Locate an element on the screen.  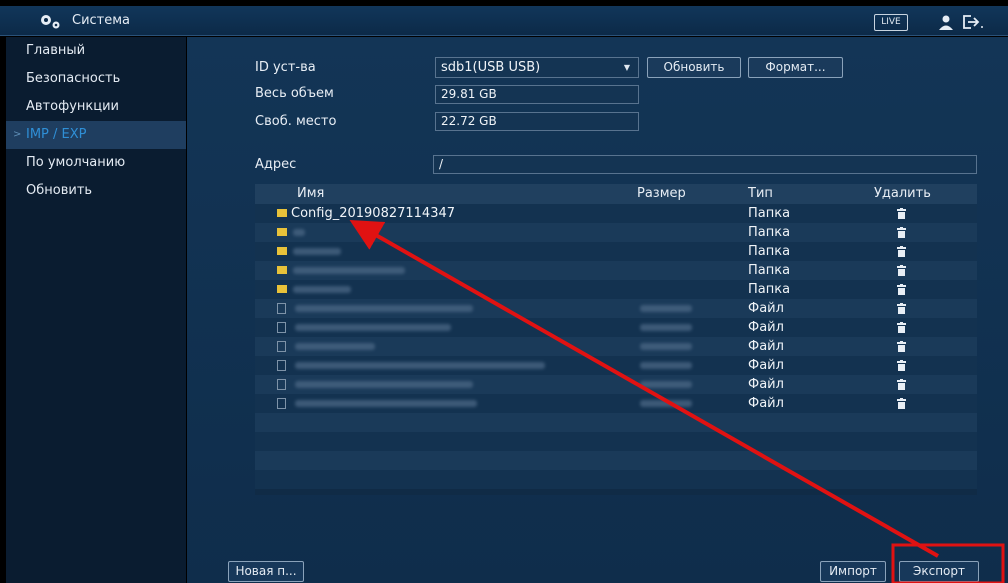
logout-icon is located at coordinates (973, 22).